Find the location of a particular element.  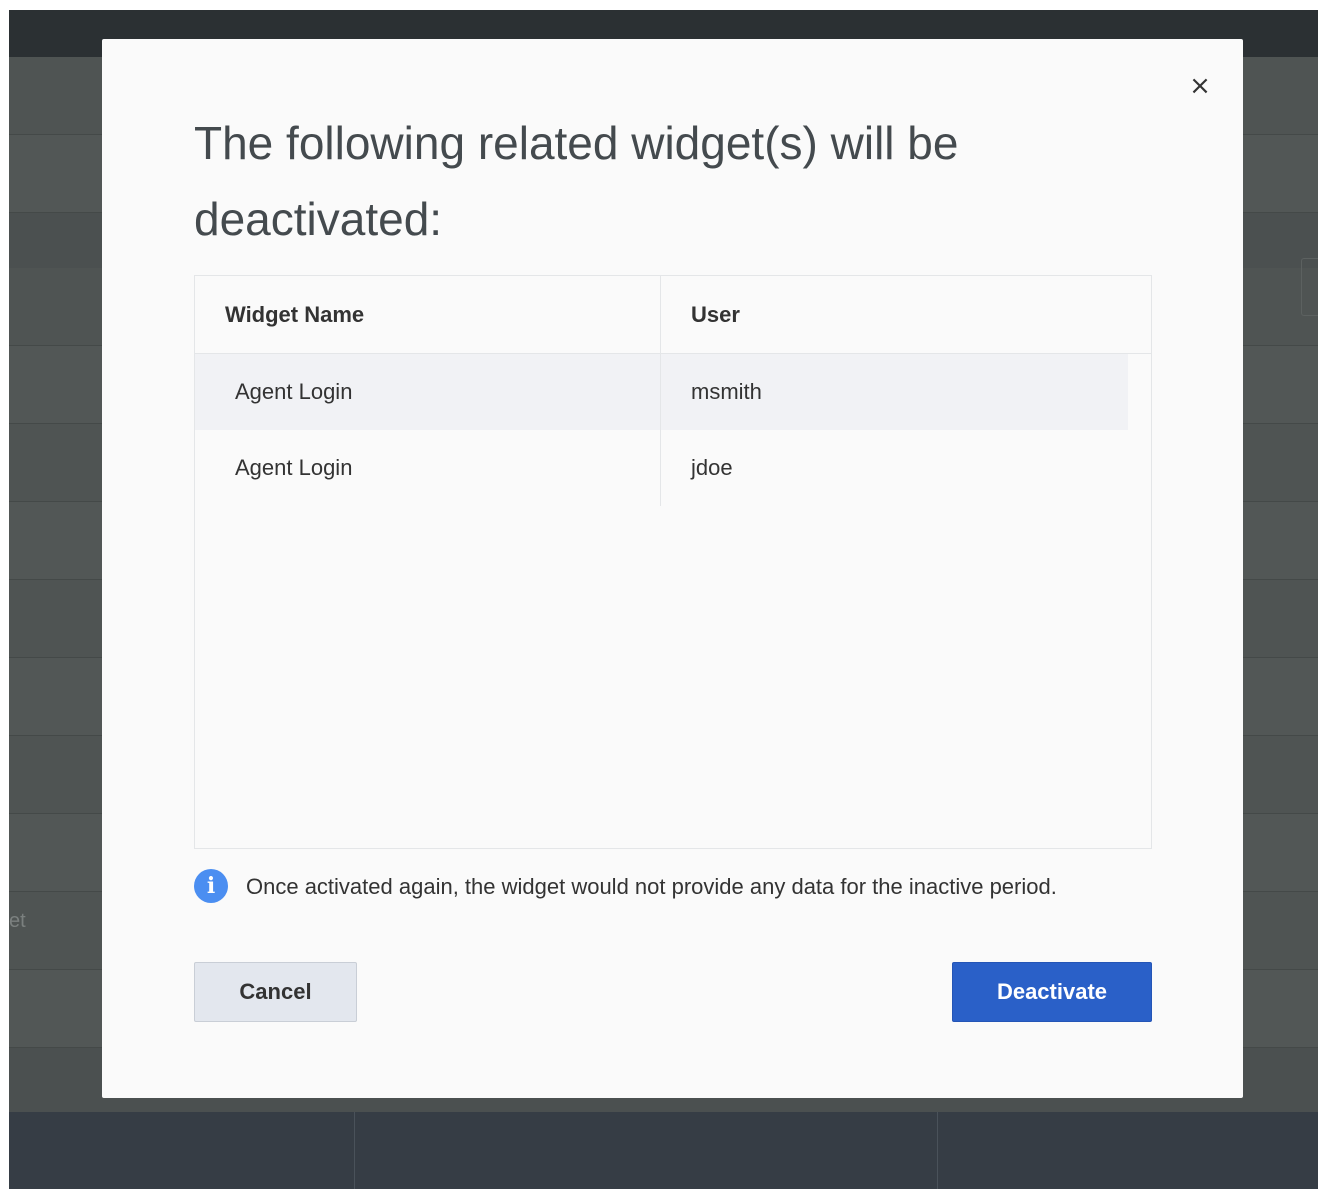

column-header-widget-name: Widget Name is located at coordinates (294, 314).